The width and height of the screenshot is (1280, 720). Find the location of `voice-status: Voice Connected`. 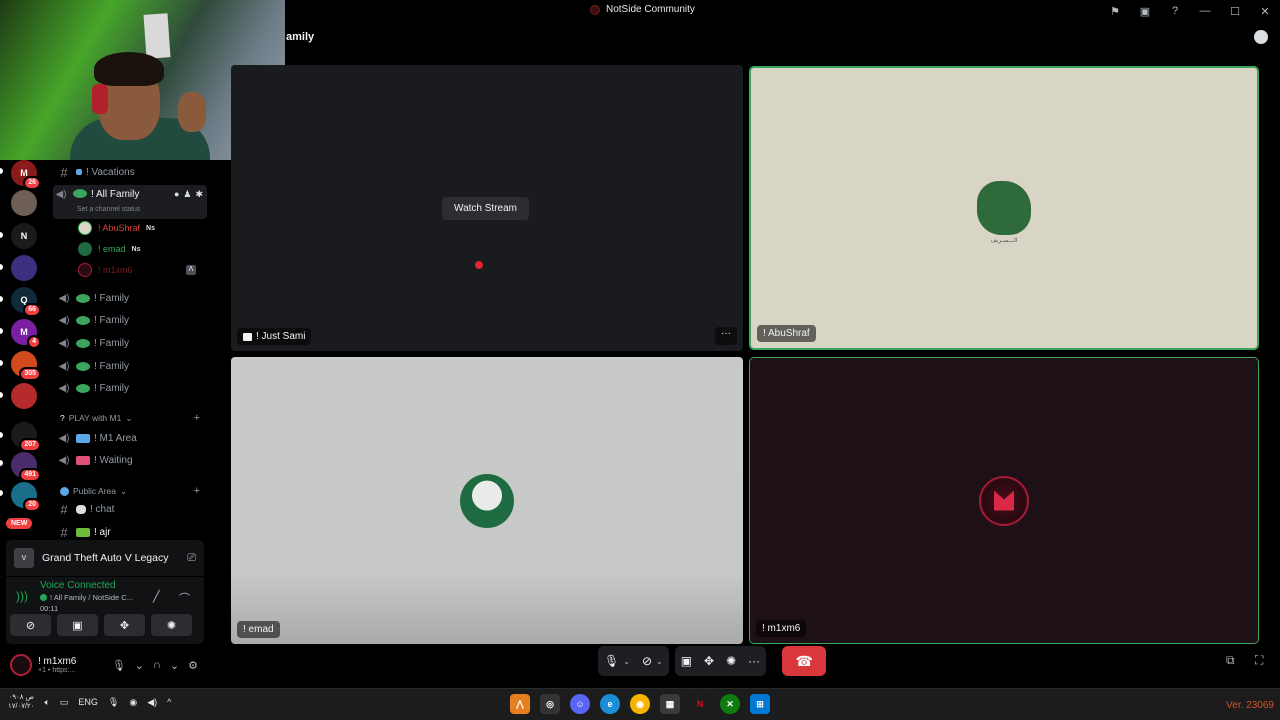

voice-status: Voice Connected is located at coordinates (78, 585).